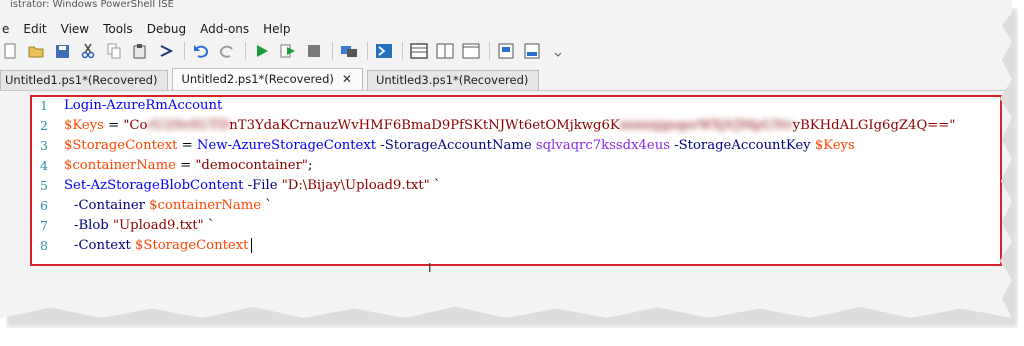 This screenshot has height=346, width=1024. I want to click on window-title: istrator: Windows PowerShell ISE, so click(92, 5).